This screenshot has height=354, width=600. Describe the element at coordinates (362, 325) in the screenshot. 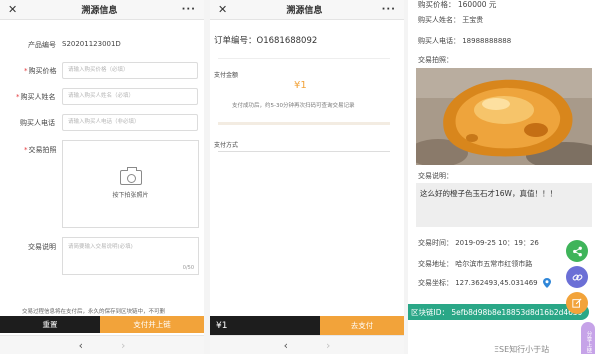

I see `go-pay-button: 去支付` at that location.